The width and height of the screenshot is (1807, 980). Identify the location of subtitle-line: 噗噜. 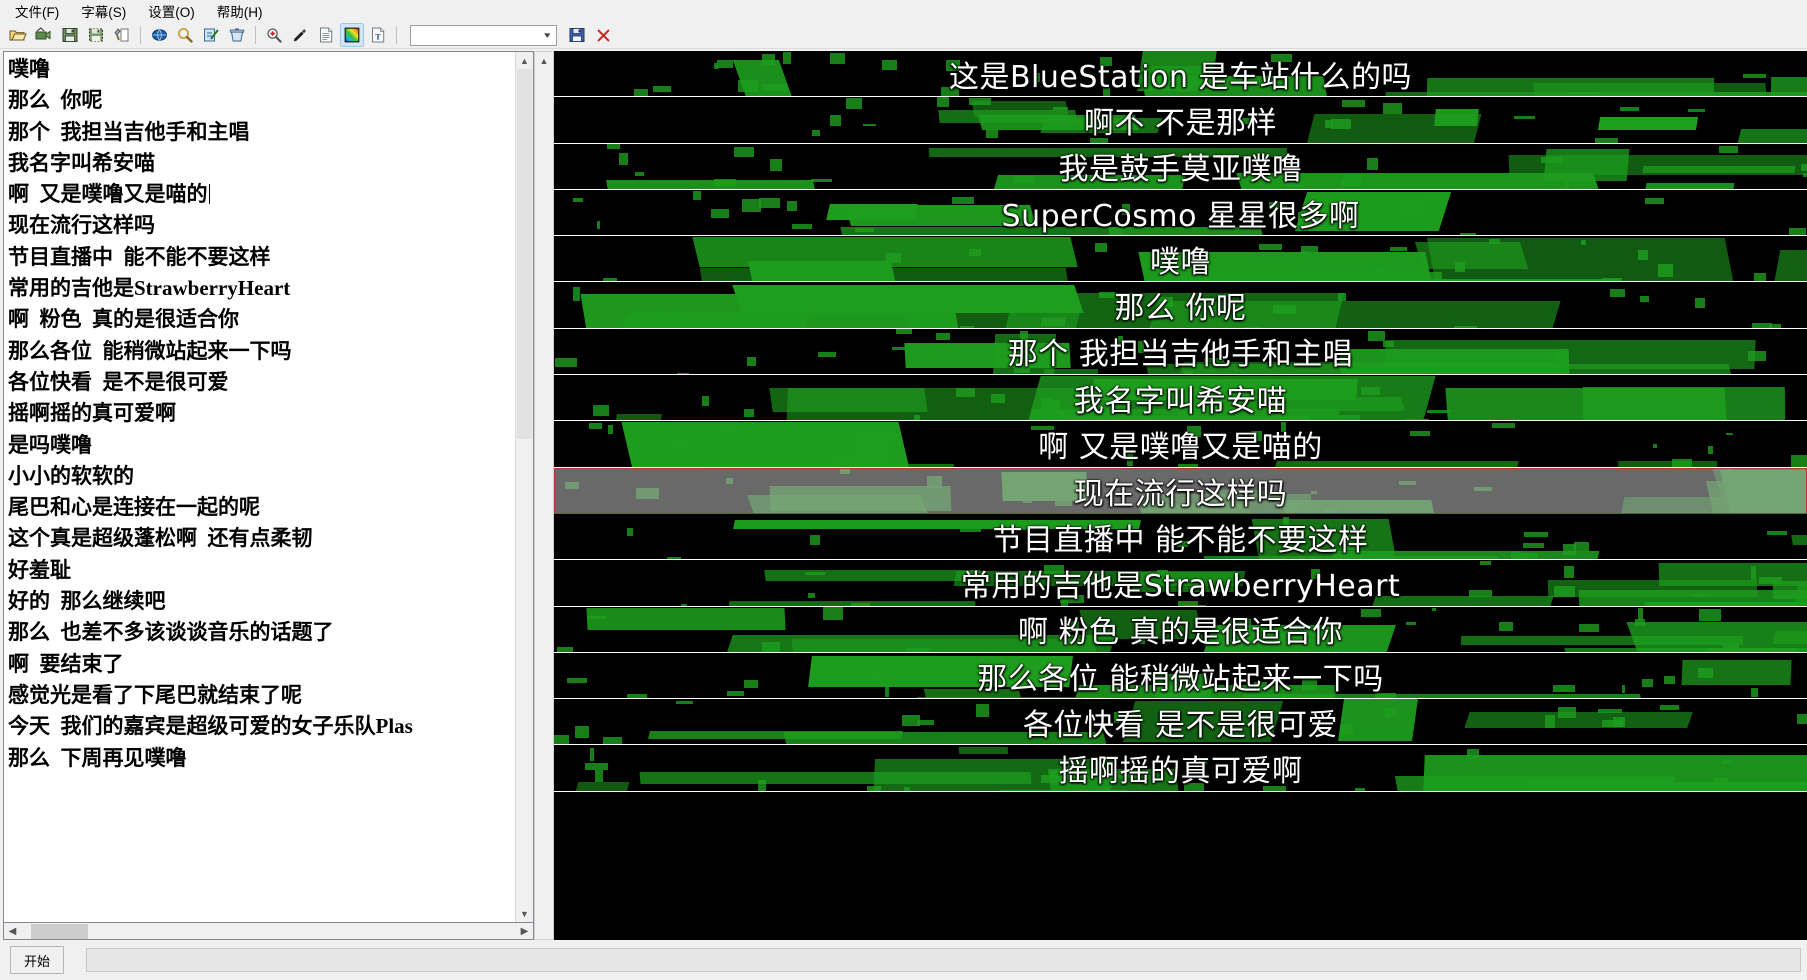
(261, 69).